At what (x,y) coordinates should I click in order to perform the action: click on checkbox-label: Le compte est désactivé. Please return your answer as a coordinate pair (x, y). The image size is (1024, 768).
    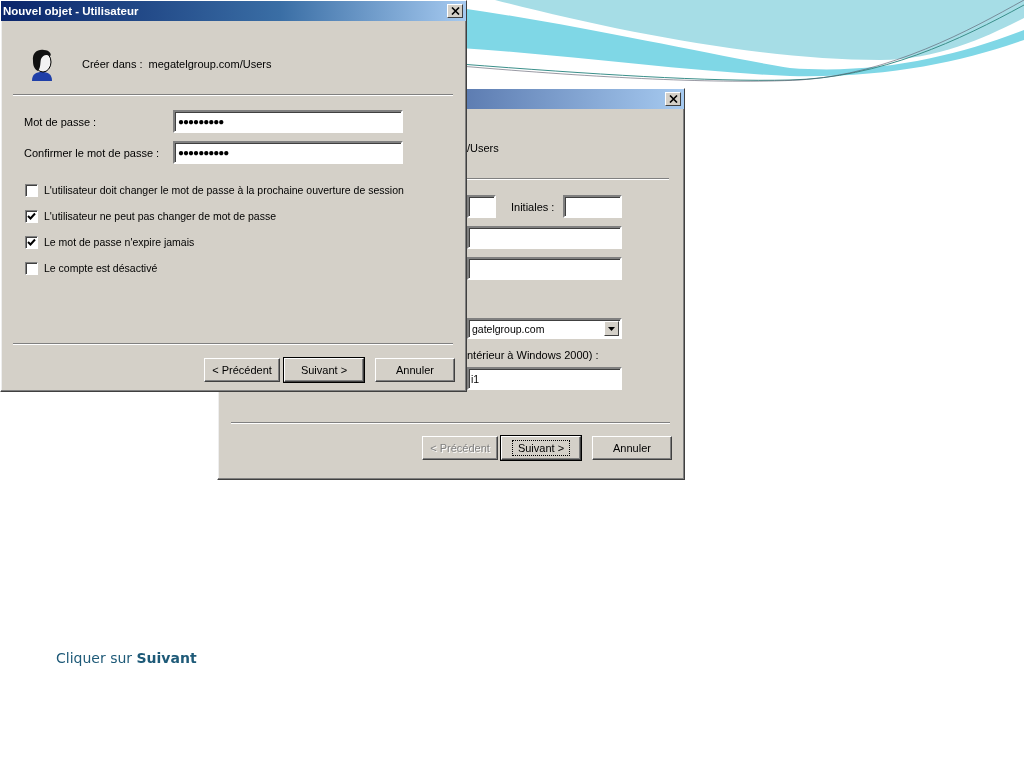
    Looking at the image, I should click on (101, 268).